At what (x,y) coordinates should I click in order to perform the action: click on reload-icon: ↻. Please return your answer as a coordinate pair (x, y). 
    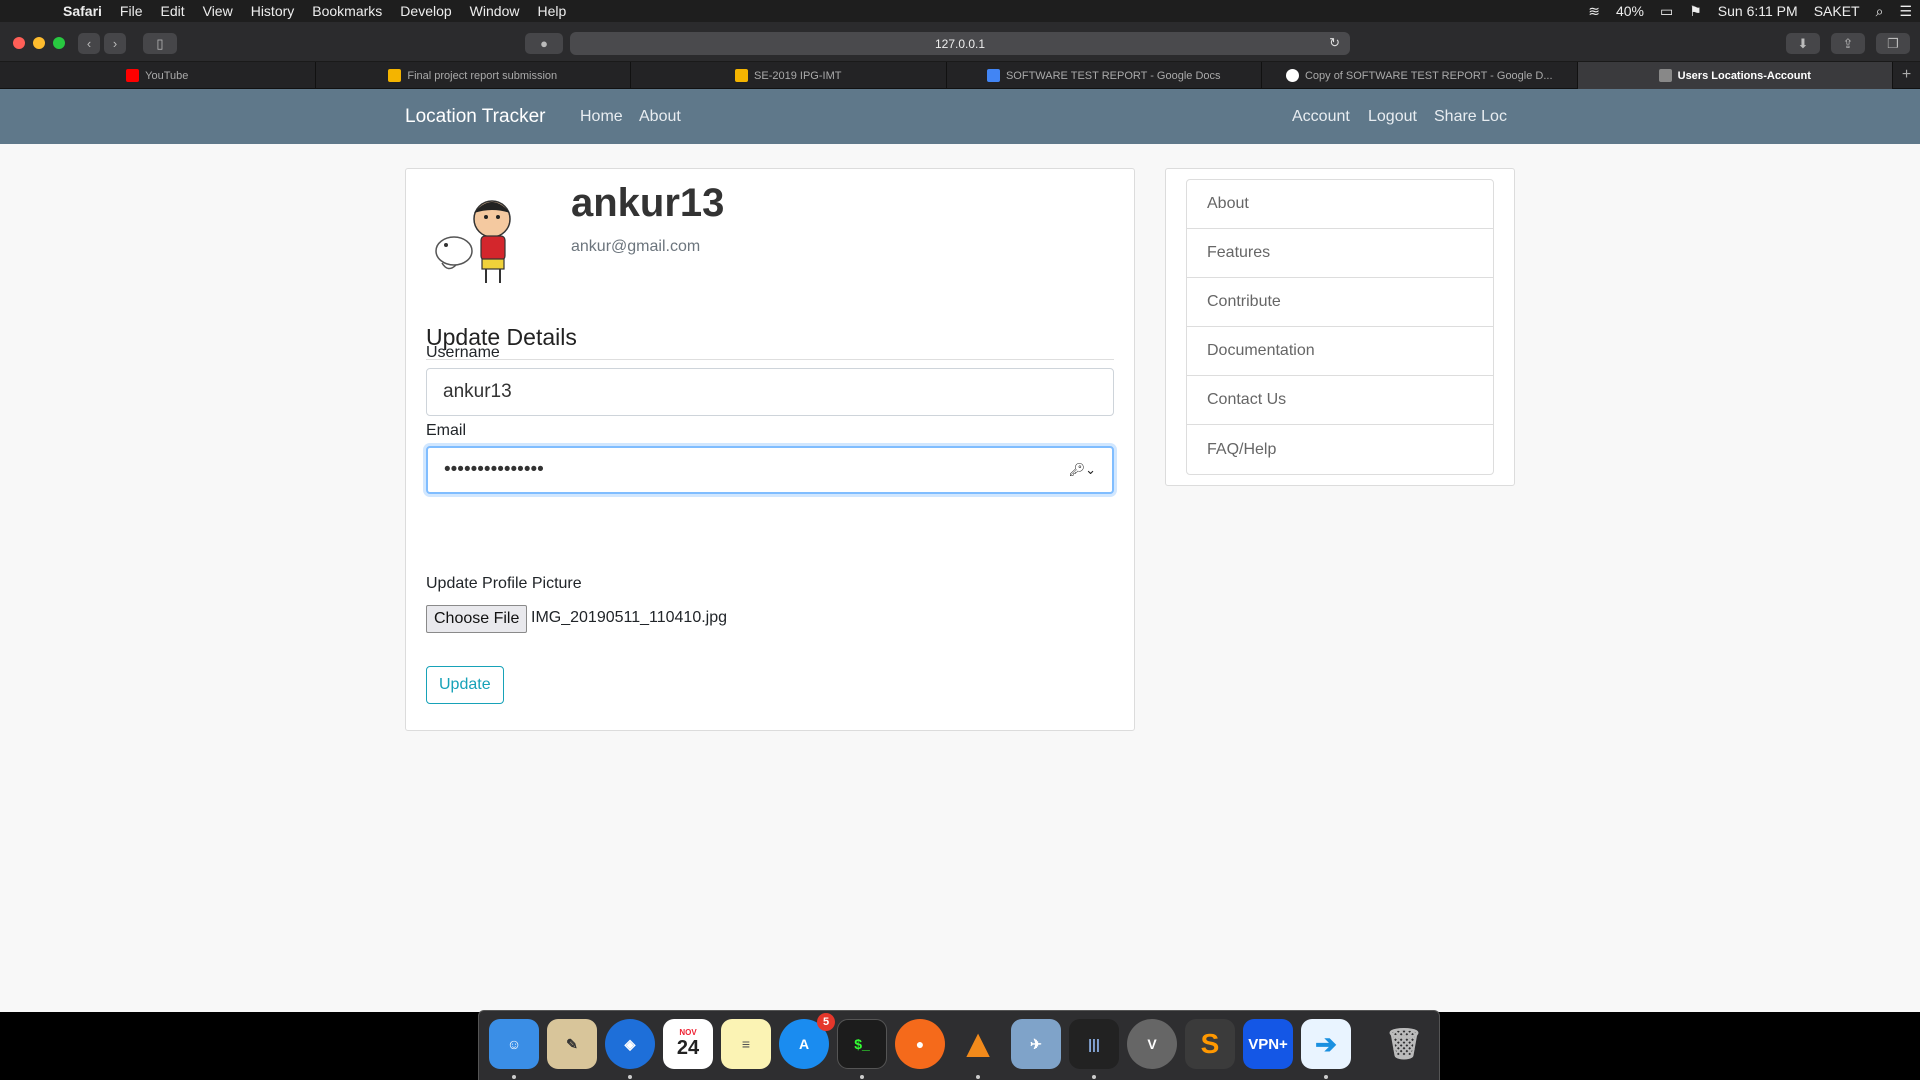
    Looking at the image, I should click on (1334, 43).